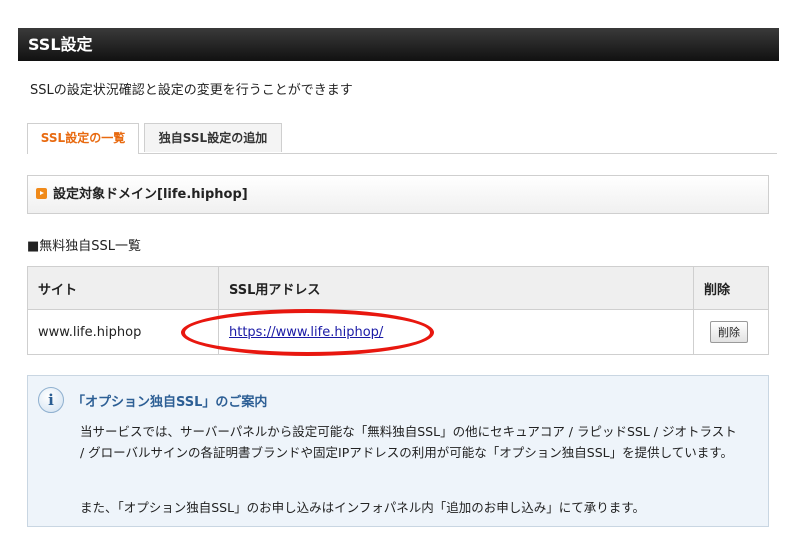 The width and height of the screenshot is (800, 542). I want to click on column-header-delete: 削除, so click(731, 288).